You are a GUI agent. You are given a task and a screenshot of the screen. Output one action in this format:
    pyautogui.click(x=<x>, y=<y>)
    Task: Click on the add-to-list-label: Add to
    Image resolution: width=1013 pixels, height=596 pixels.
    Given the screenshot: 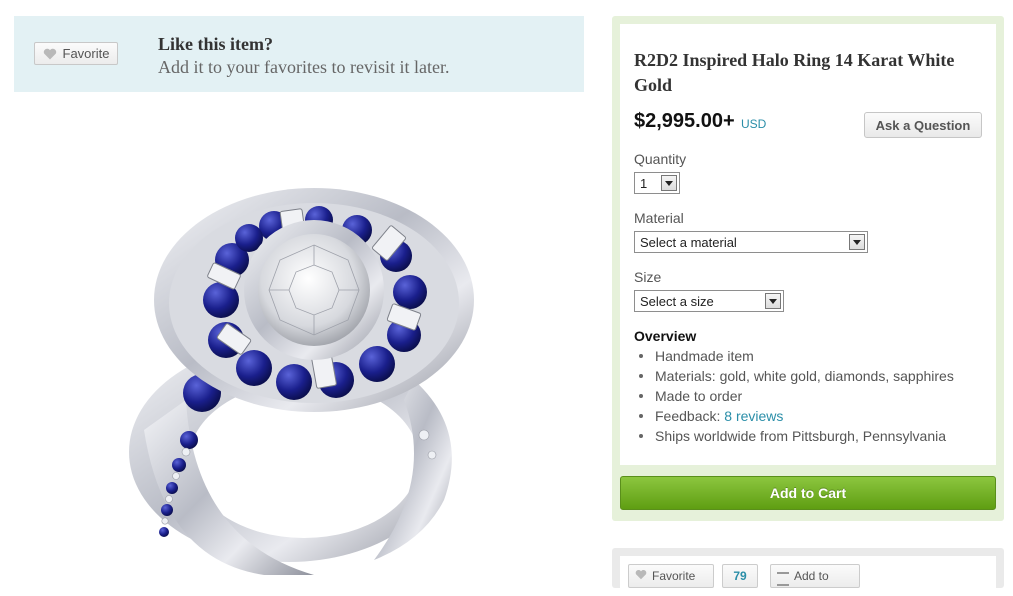 What is the action you would take?
    pyautogui.click(x=811, y=576)
    